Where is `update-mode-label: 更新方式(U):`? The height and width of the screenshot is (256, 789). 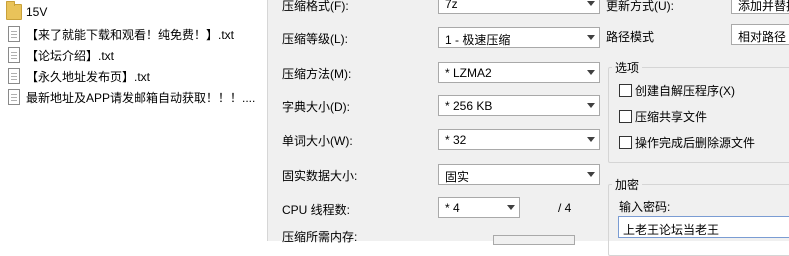 update-mode-label: 更新方式(U): is located at coordinates (640, 6).